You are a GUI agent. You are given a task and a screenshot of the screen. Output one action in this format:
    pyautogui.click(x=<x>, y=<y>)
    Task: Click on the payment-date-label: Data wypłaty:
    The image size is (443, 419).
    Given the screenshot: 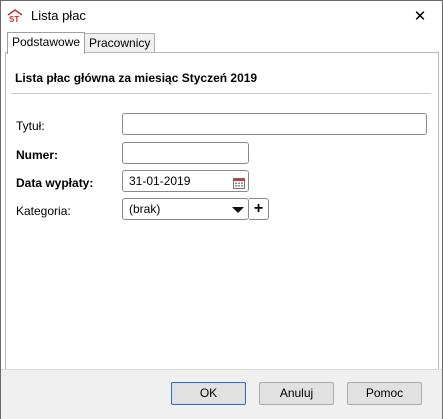 What is the action you would take?
    pyautogui.click(x=55, y=183)
    